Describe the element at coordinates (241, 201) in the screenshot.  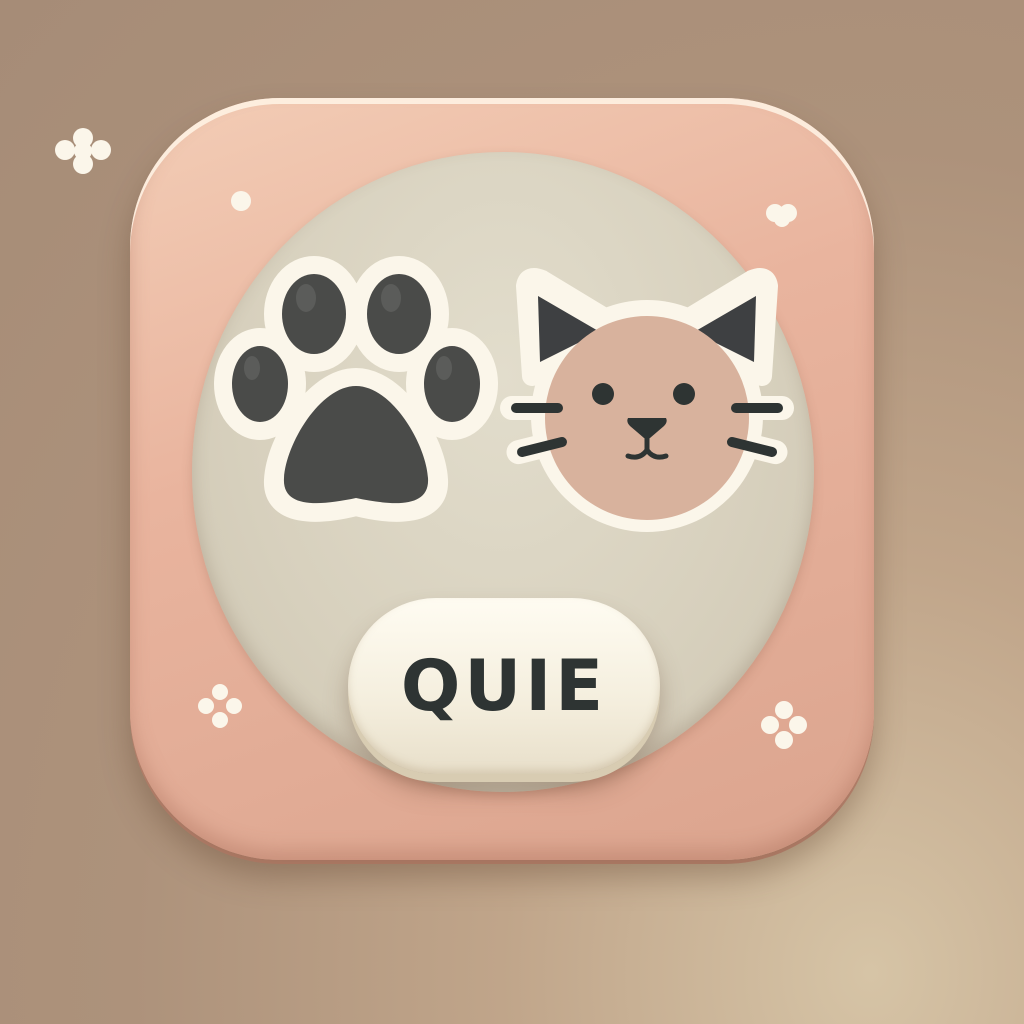
I see `sparkle-dot-icon` at that location.